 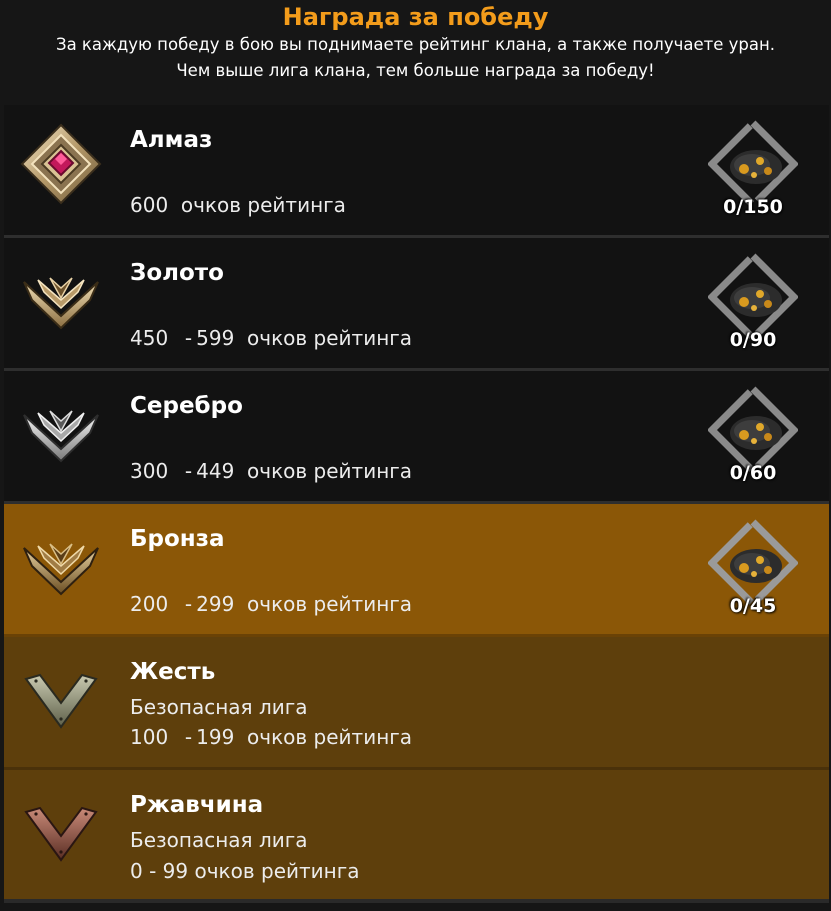 What do you see at coordinates (416, 437) in the screenshot?
I see `league-row-silver: Серебро 300 -449 очков рейтинга 0/60` at bounding box center [416, 437].